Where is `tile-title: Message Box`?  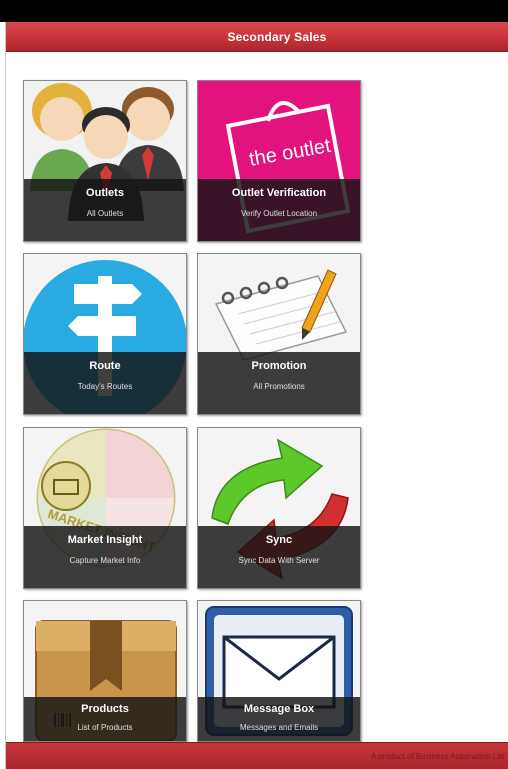
tile-title: Message Box is located at coordinates (279, 709).